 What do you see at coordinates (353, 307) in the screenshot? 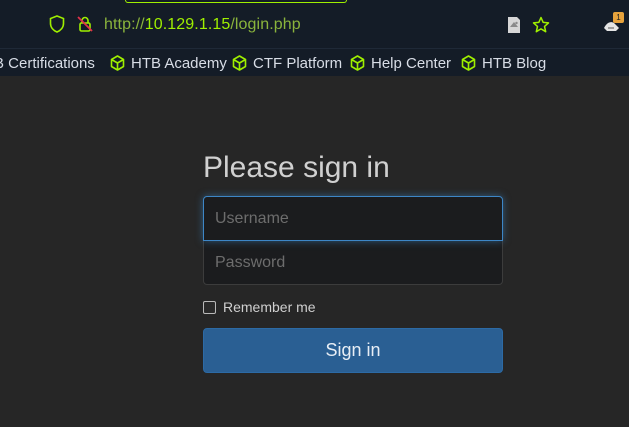
I see `remember-me: Remember me` at bounding box center [353, 307].